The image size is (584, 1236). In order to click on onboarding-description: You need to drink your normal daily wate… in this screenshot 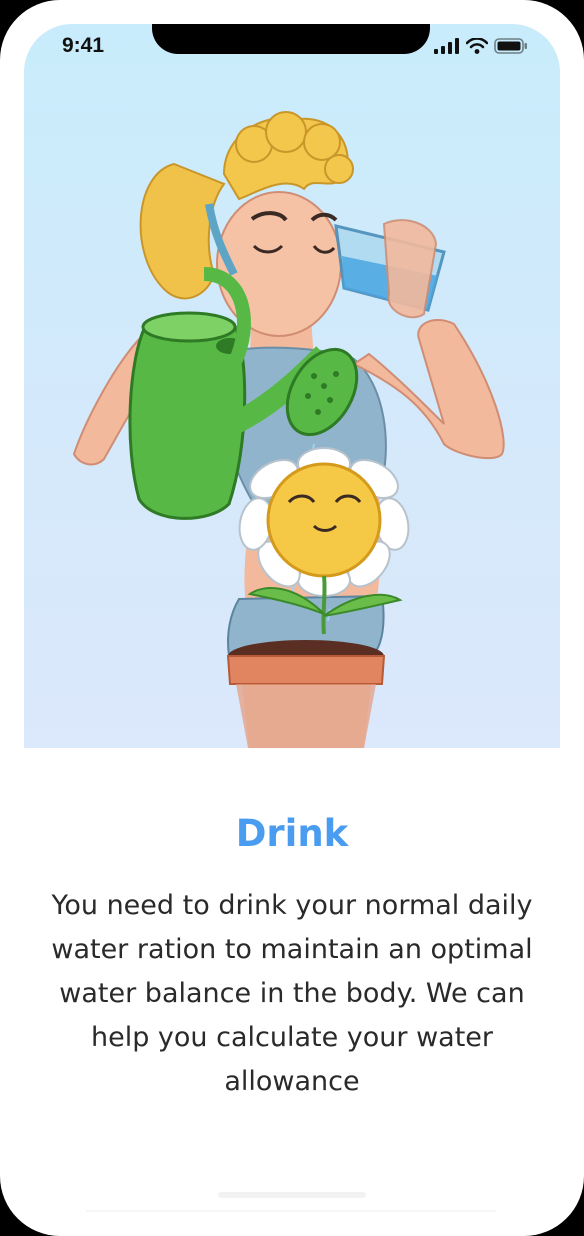, I will do `click(292, 993)`.